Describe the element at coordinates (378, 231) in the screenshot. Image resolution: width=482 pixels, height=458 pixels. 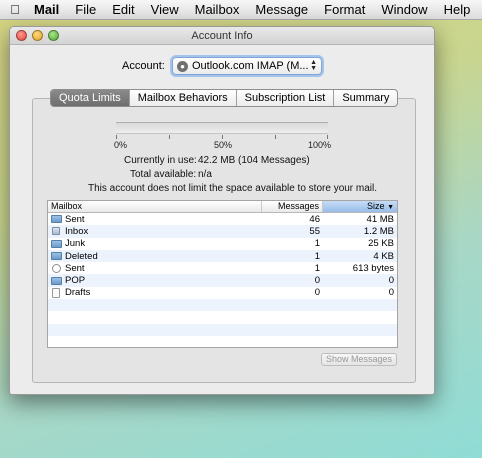
I see `cell-size: 1.2 MB` at that location.